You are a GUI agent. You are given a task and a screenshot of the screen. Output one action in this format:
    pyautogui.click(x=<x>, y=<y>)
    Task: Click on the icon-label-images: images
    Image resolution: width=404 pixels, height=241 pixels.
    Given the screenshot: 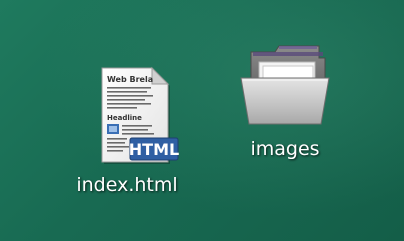 What is the action you would take?
    pyautogui.click(x=285, y=149)
    